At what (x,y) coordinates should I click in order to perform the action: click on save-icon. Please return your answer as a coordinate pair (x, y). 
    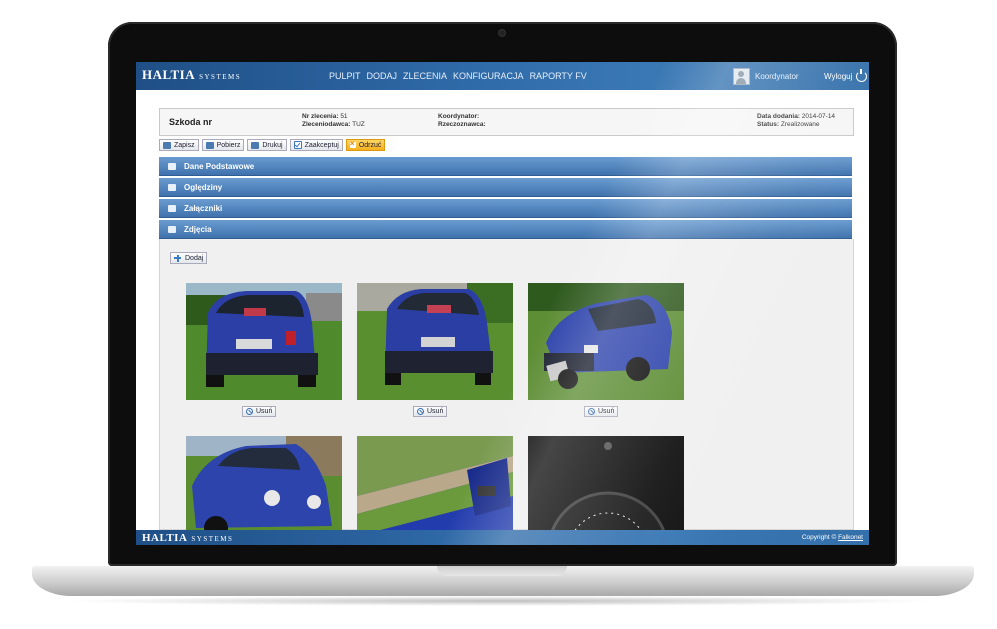
    Looking at the image, I should click on (167, 145).